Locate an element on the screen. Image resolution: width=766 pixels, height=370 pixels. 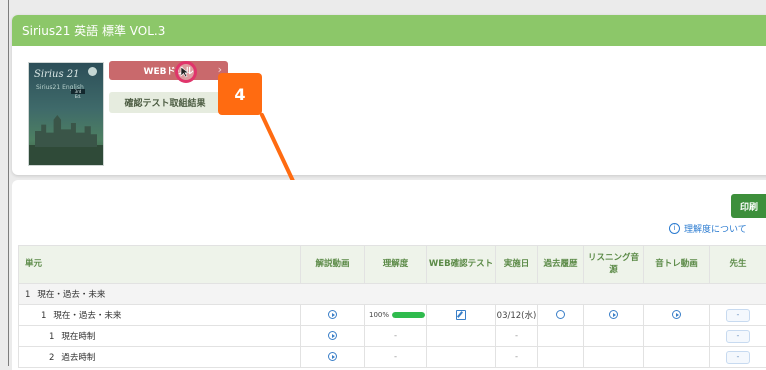
column-header-teacher: 先生 is located at coordinates (738, 265).